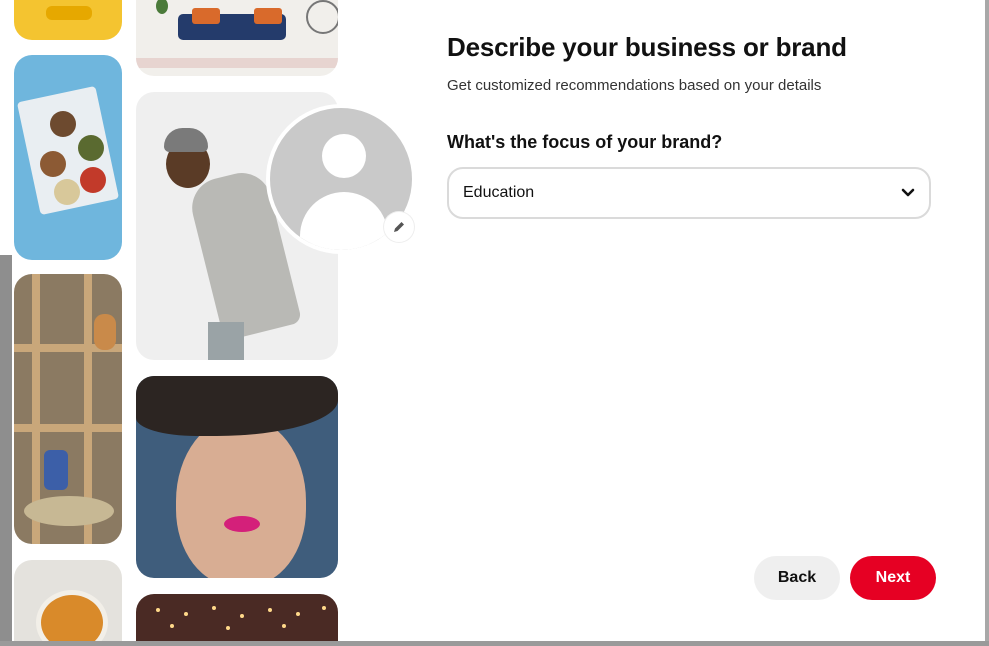 The image size is (989, 646). What do you see at coordinates (68, 157) in the screenshot?
I see `collage-image-food-tray` at bounding box center [68, 157].